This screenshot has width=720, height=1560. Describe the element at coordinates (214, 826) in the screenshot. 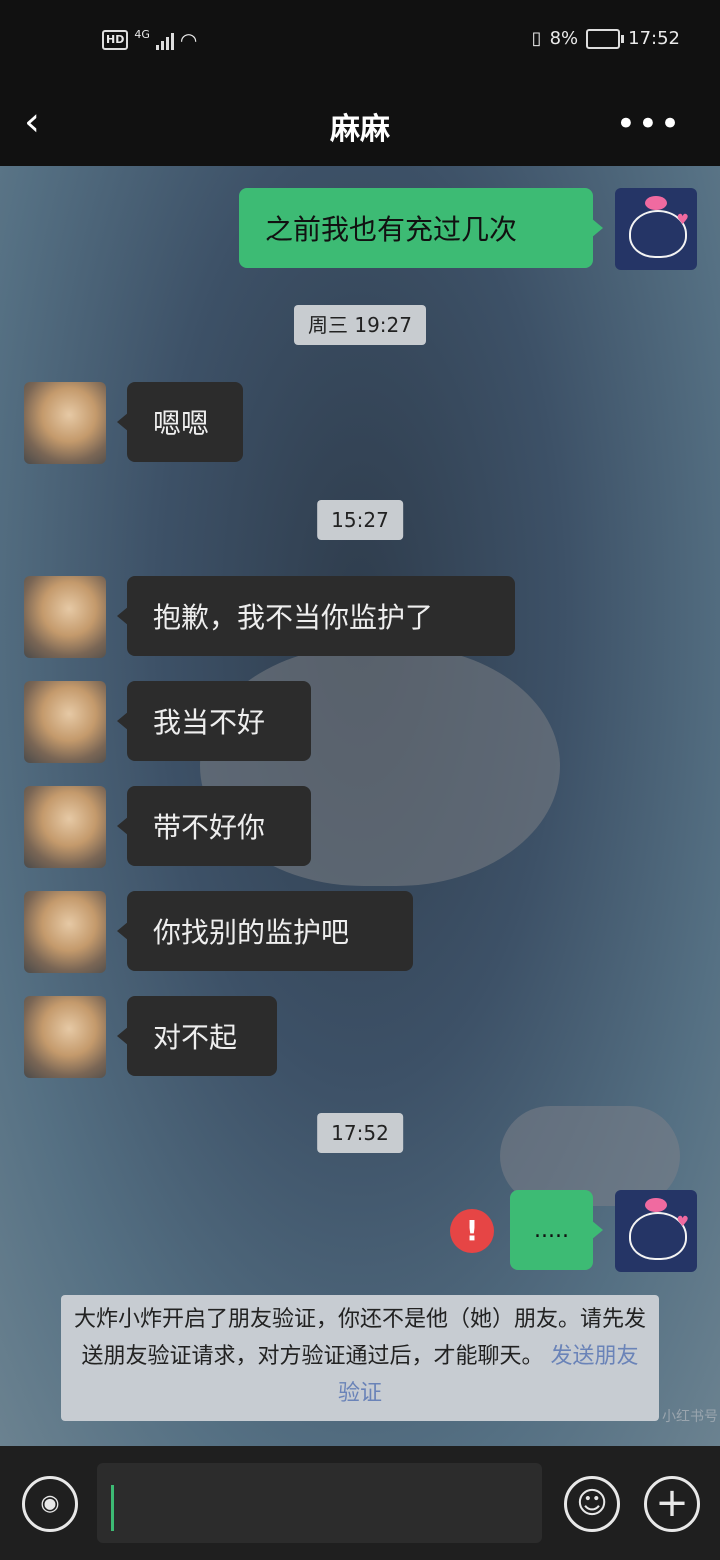

I see `incoming-message: 带不好你` at that location.